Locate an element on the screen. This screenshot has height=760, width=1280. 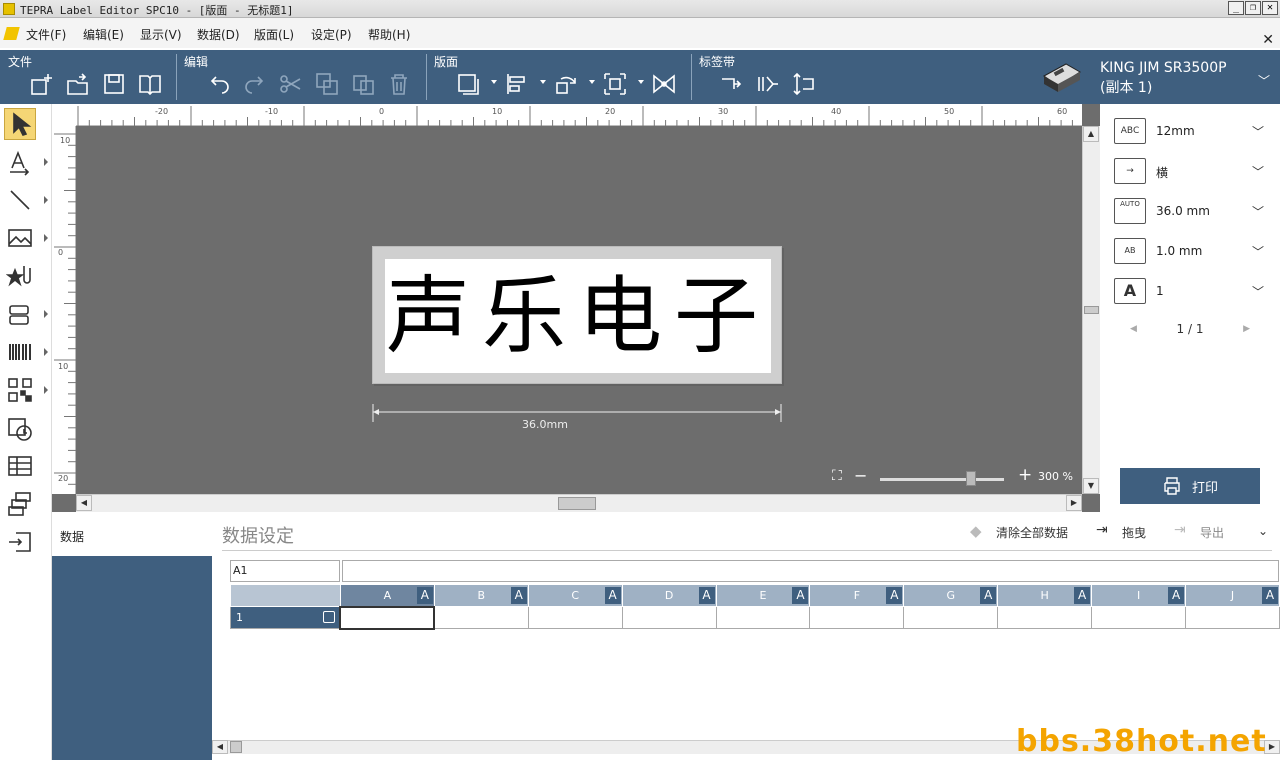
row-header: 1 is located at coordinates (285, 617).